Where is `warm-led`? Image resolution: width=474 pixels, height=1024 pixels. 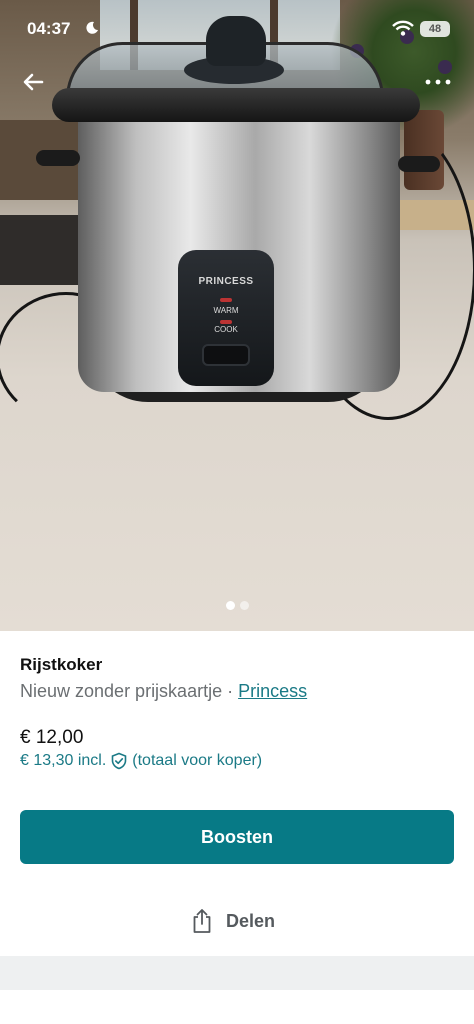 warm-led is located at coordinates (226, 300).